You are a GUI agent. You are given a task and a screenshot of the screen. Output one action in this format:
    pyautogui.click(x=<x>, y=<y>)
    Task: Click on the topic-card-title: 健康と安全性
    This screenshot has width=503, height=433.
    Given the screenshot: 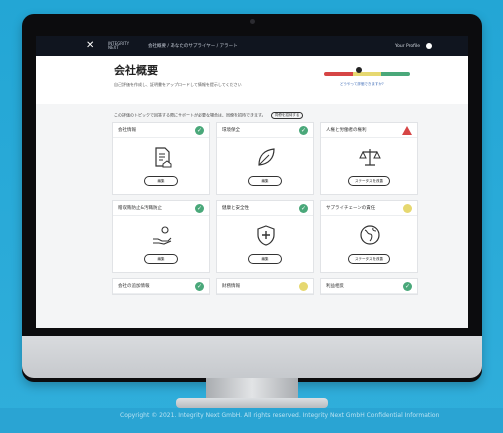 What is the action you would take?
    pyautogui.click(x=235, y=208)
    